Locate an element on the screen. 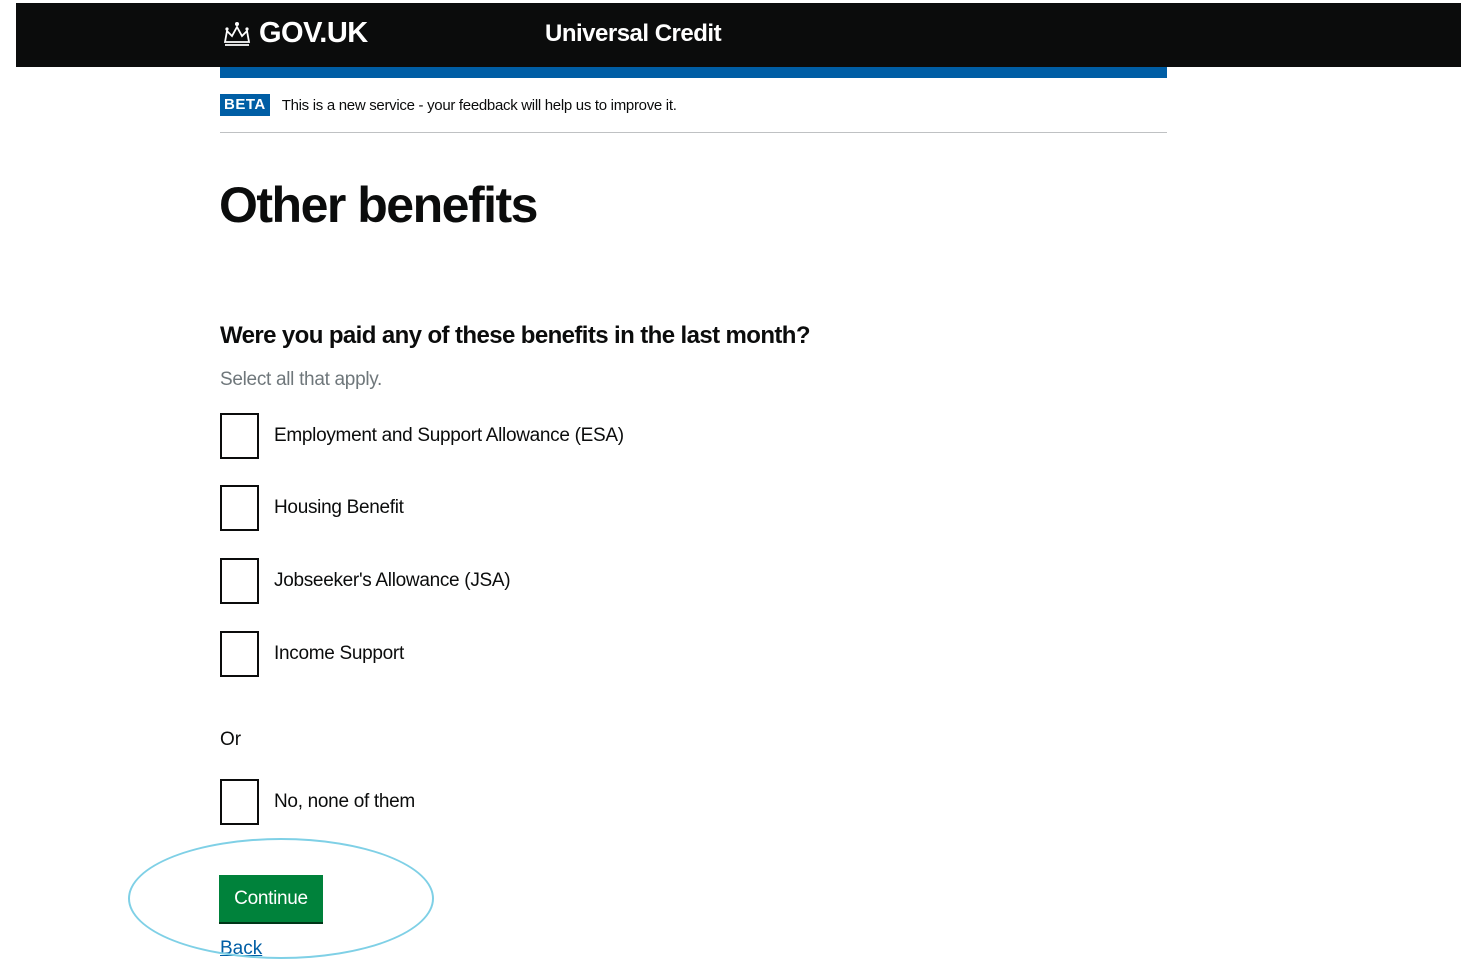 The width and height of the screenshot is (1461, 960). or-separator: Or is located at coordinates (231, 739).